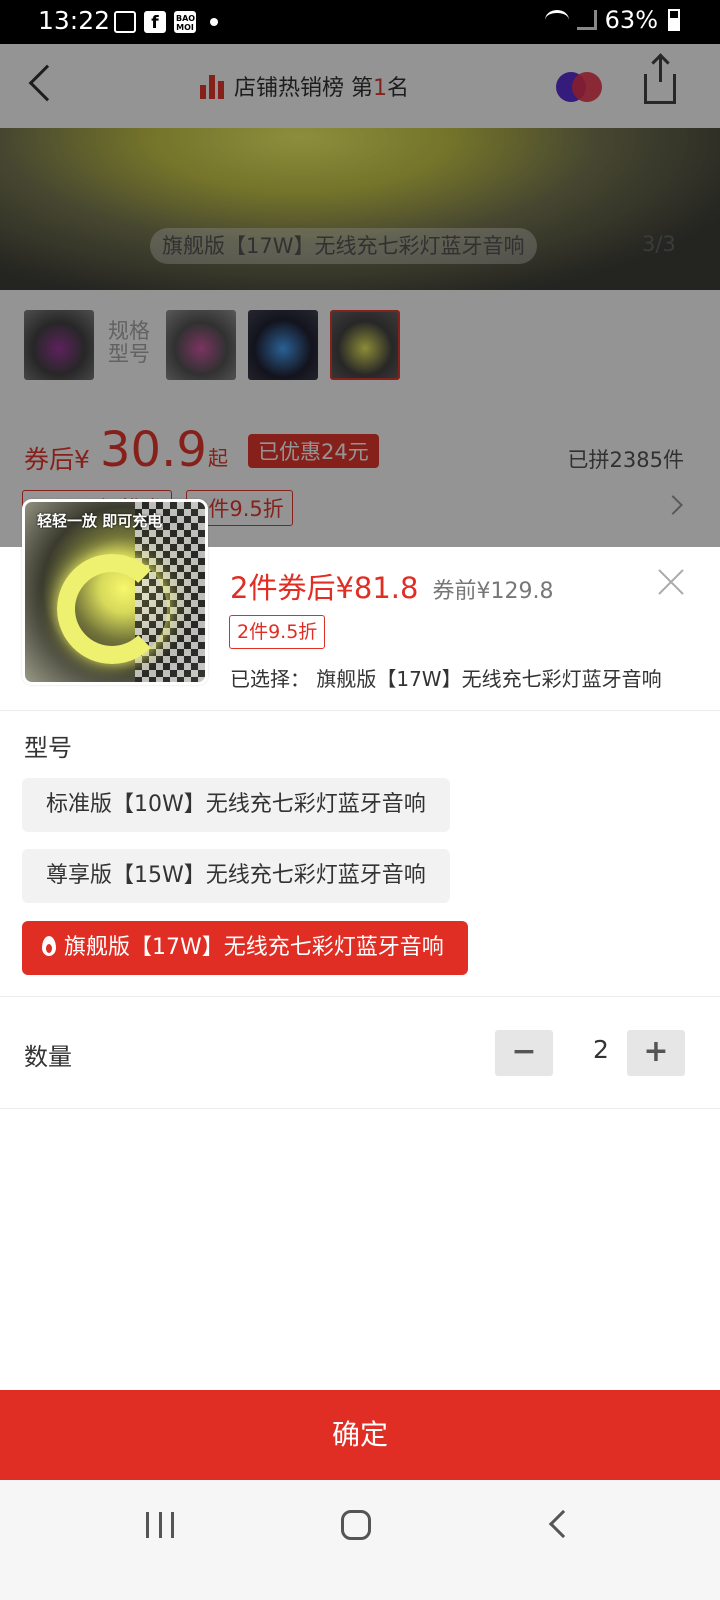  I want to click on option-label: 尊享版【15W】无线充七彩灯蓝牙音响, so click(236, 875).